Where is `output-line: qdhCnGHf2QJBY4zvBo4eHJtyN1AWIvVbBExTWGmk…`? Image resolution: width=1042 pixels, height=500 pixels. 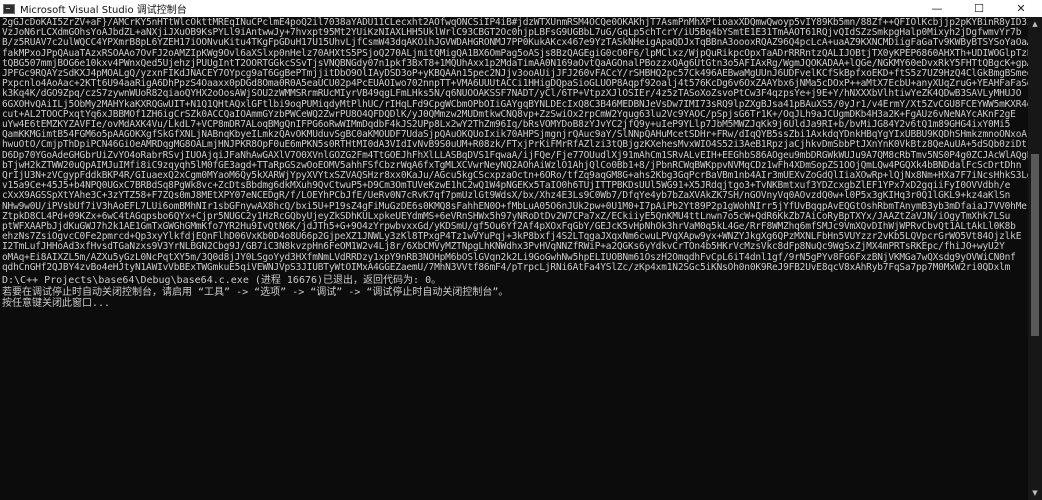 output-line: qdhCnGHf2QJBY4zvBo4eHJtyN1AWIvVbBExTWGmk… is located at coordinates (506, 267).